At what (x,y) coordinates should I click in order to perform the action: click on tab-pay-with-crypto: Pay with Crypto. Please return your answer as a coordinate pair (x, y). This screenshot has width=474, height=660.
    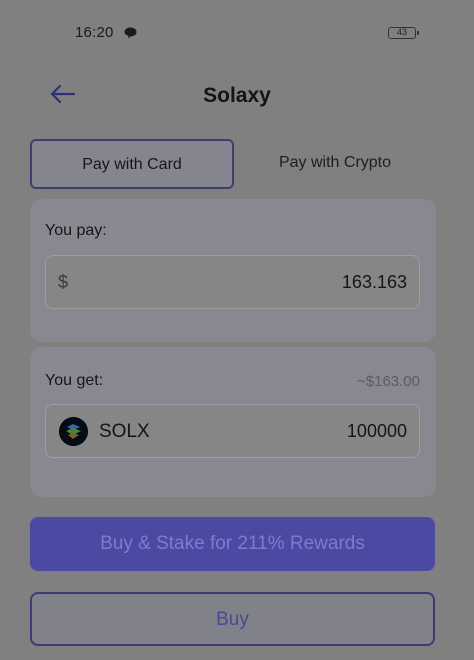
    Looking at the image, I should click on (335, 164).